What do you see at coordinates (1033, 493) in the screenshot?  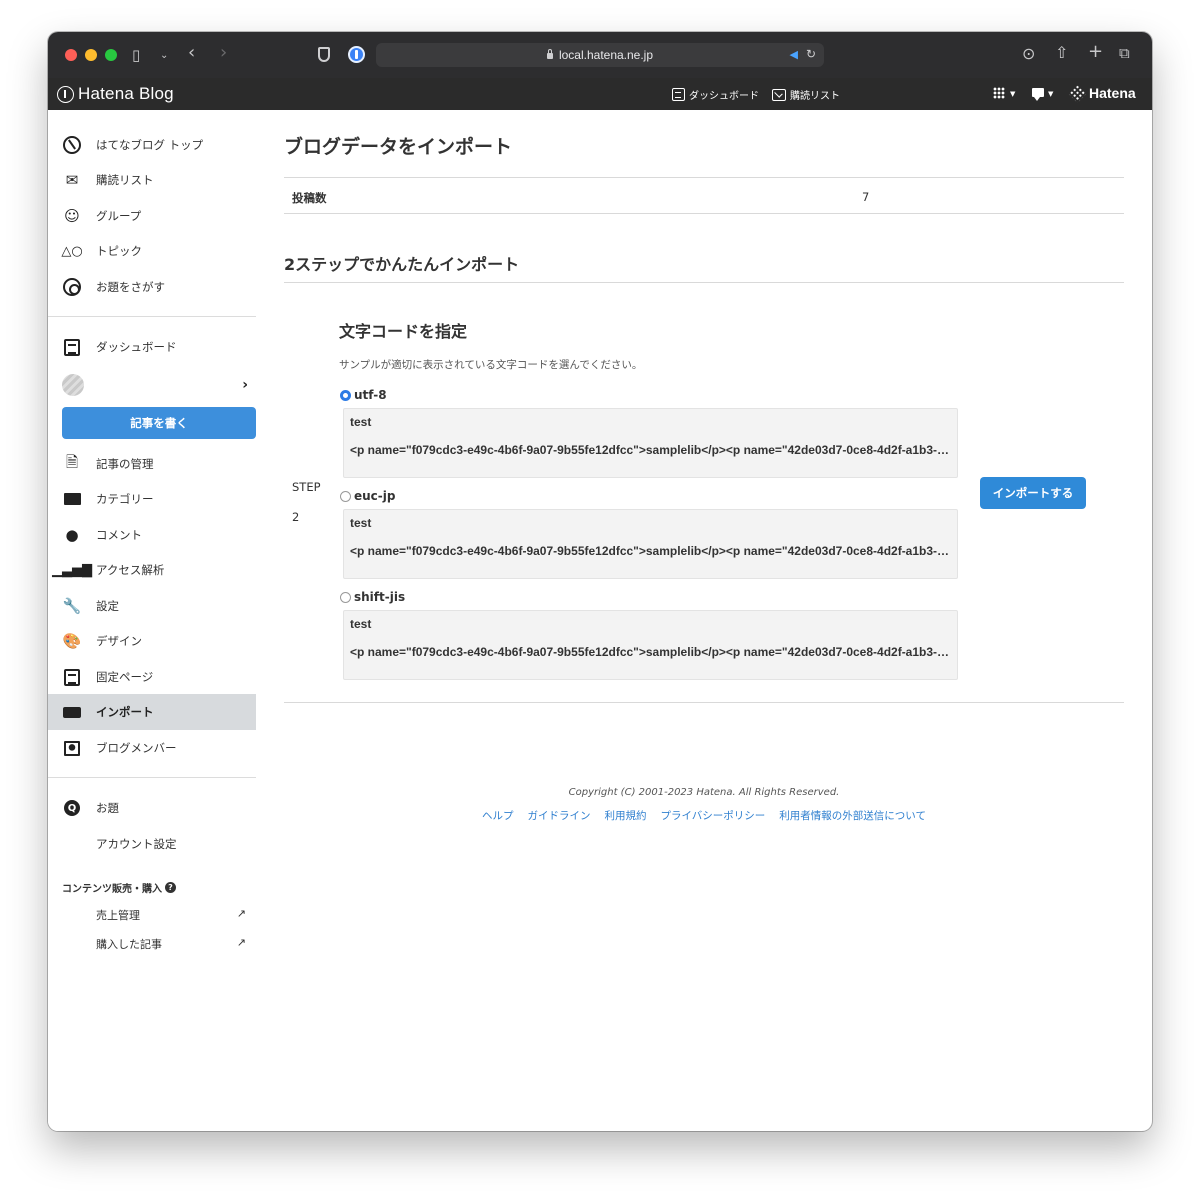 I see `import-button: インポートする` at bounding box center [1033, 493].